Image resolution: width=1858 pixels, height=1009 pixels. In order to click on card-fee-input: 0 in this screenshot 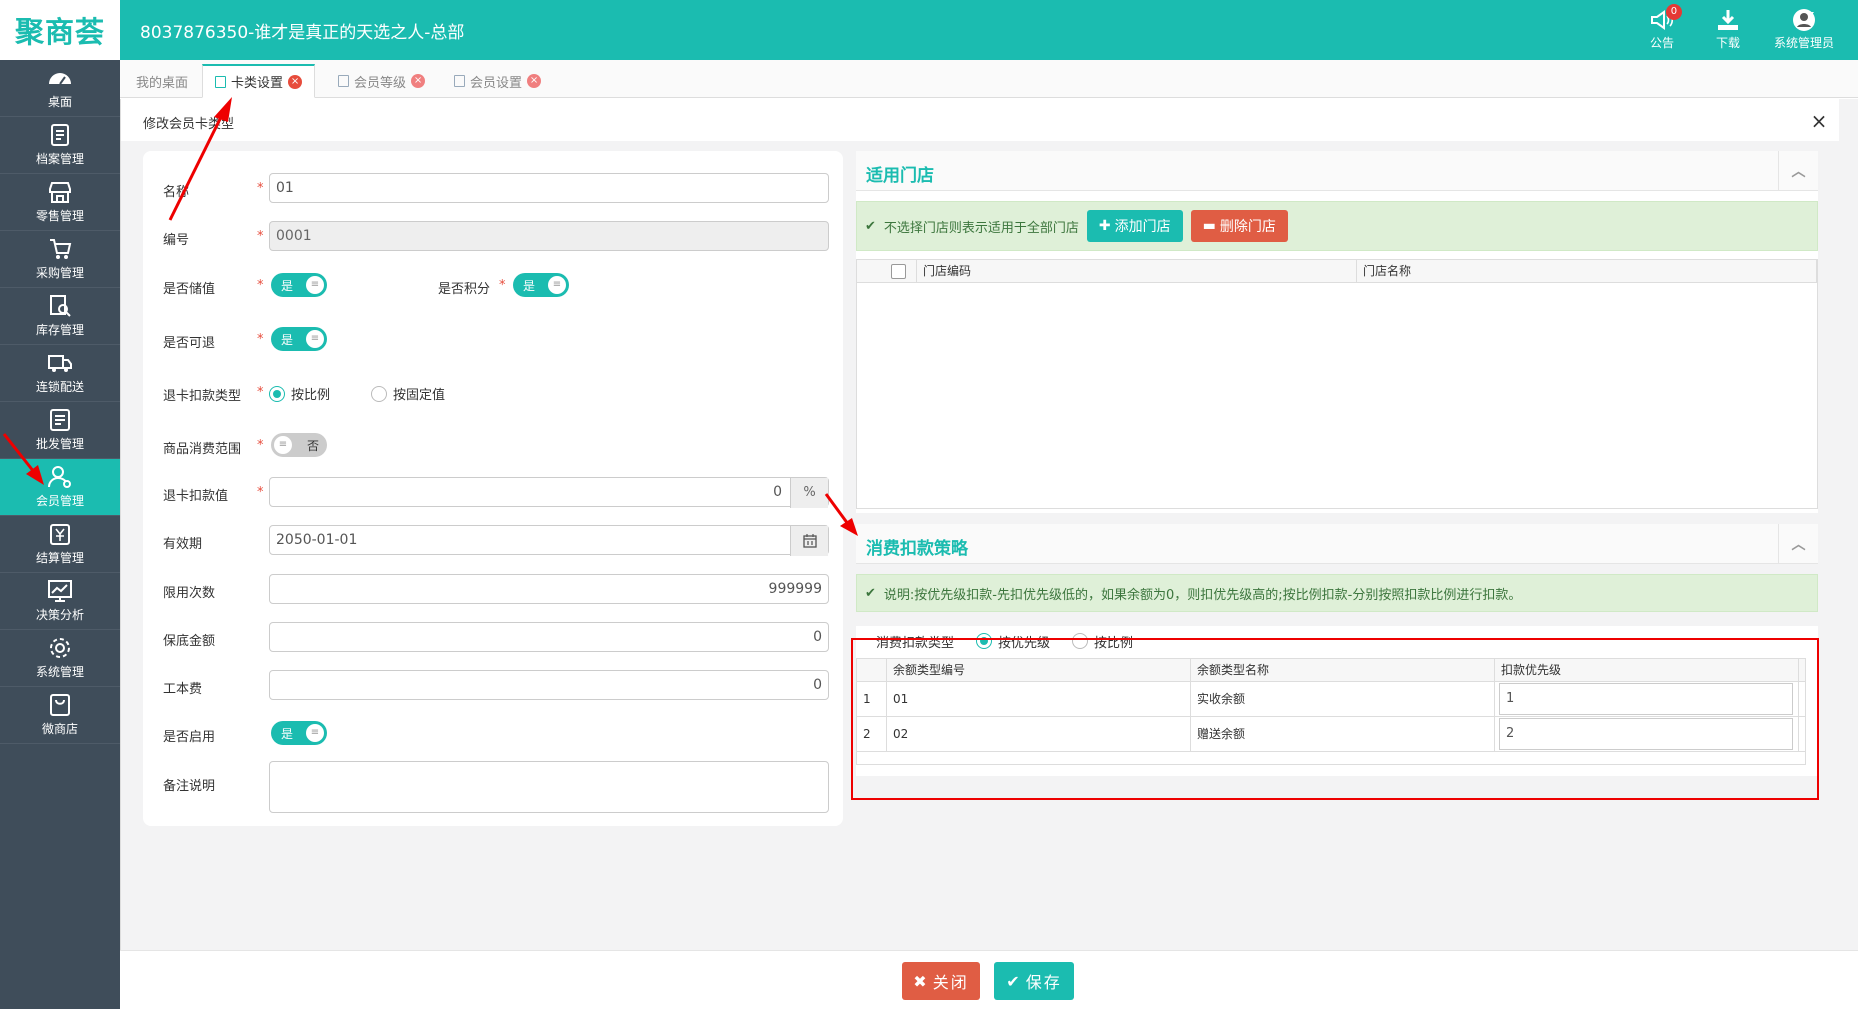, I will do `click(549, 685)`.